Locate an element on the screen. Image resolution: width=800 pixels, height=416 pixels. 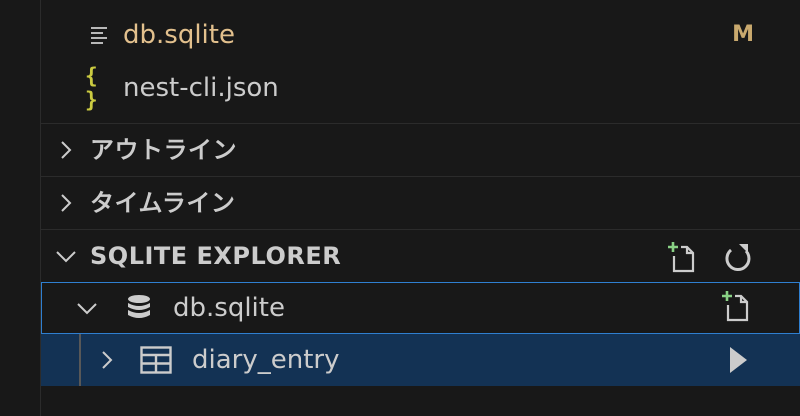
show-table-button is located at coordinates (738, 360).